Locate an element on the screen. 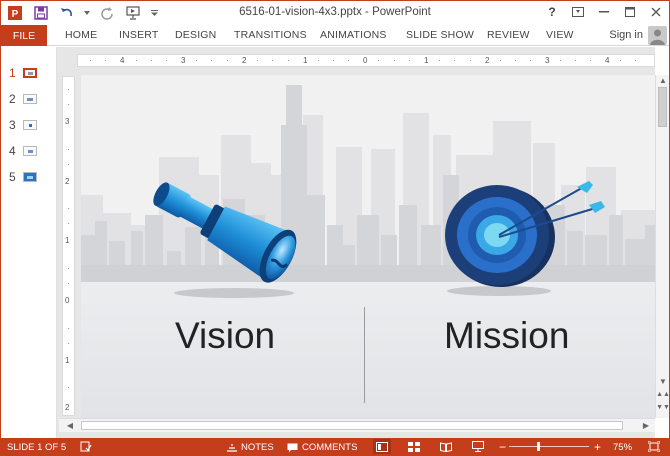 The width and height of the screenshot is (670, 456). vision-title: Vision is located at coordinates (225, 336).